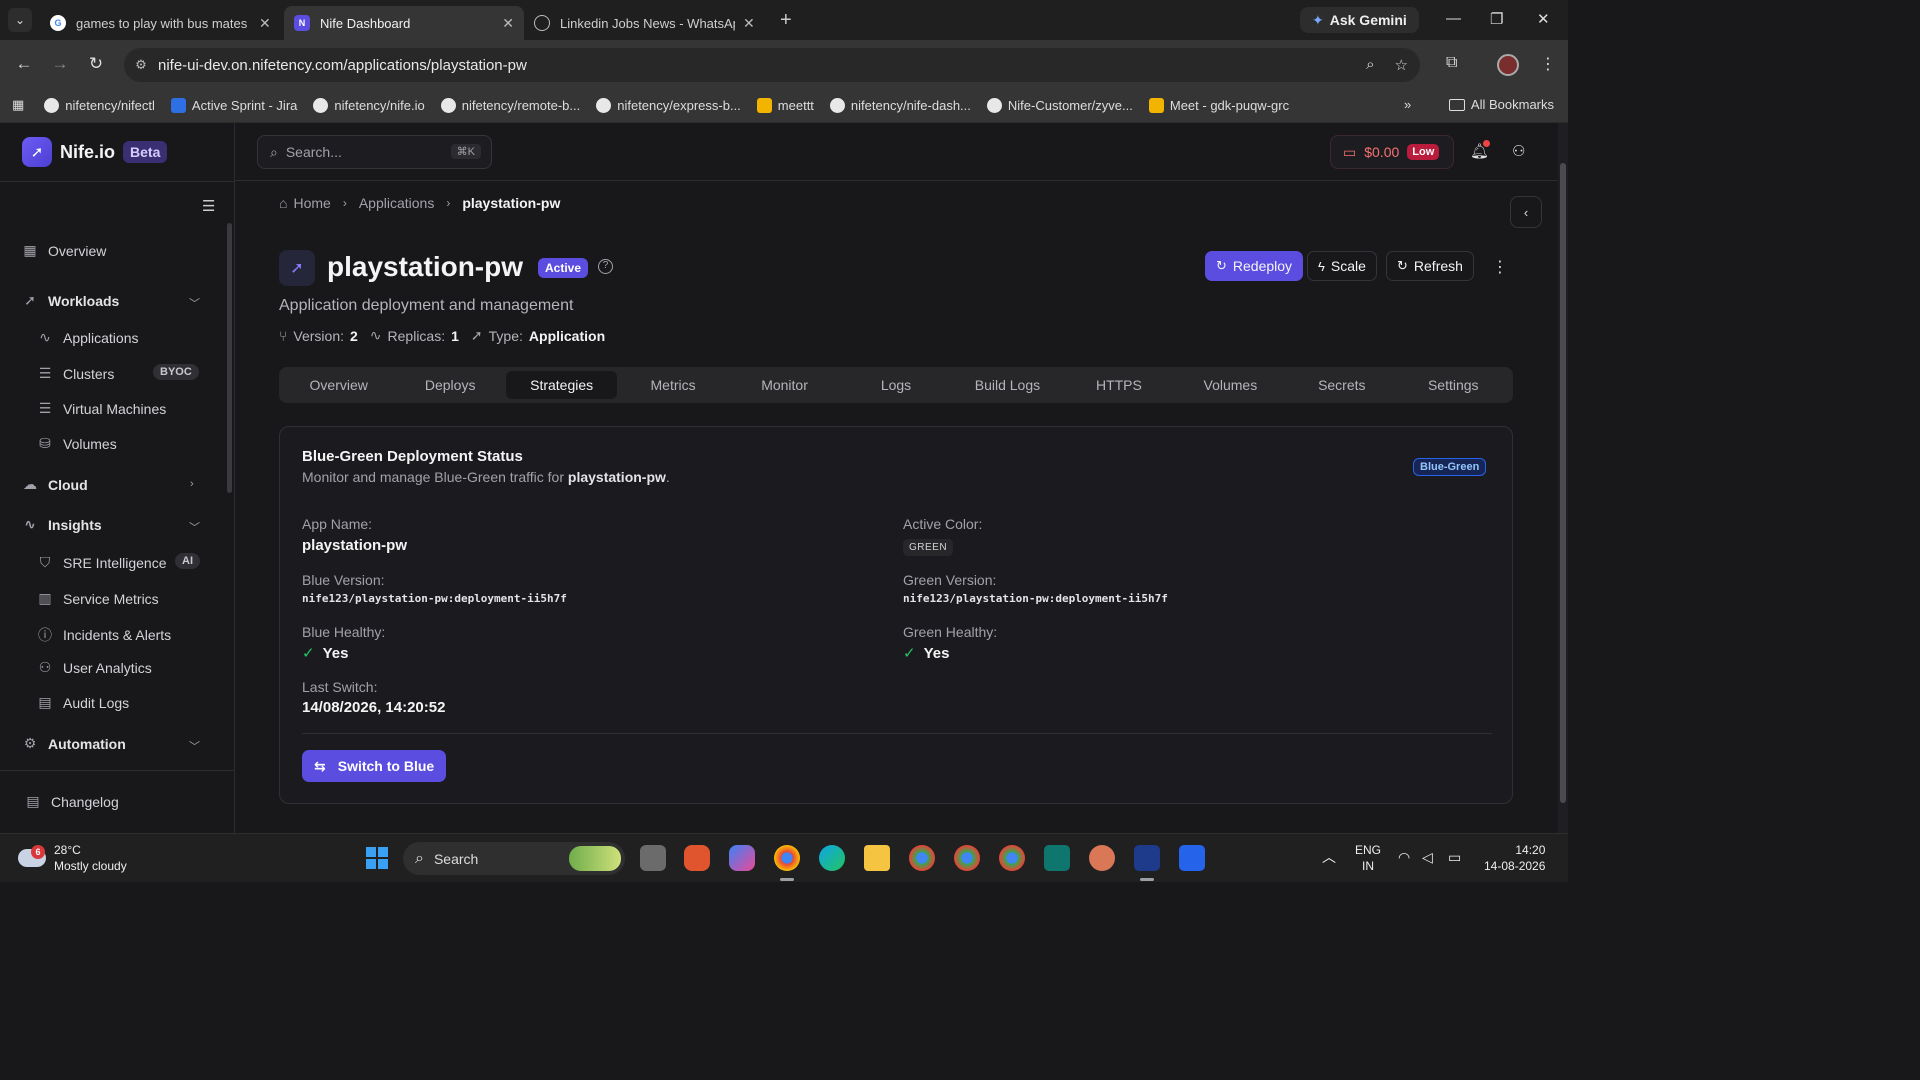 The height and width of the screenshot is (1080, 1920). What do you see at coordinates (1368, 858) in the screenshot?
I see `language-indicator: ENG IN` at bounding box center [1368, 858].